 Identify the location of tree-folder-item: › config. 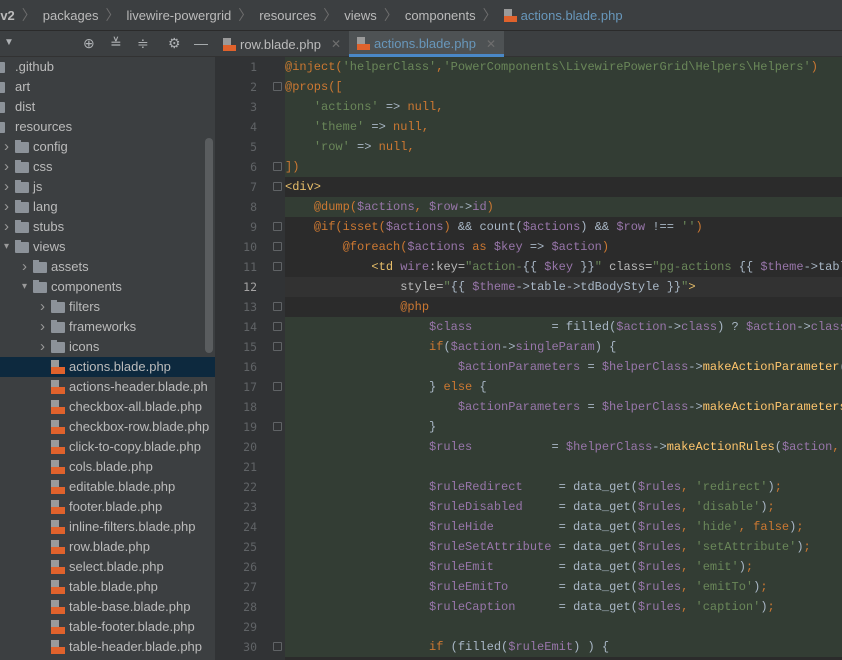
(107, 147).